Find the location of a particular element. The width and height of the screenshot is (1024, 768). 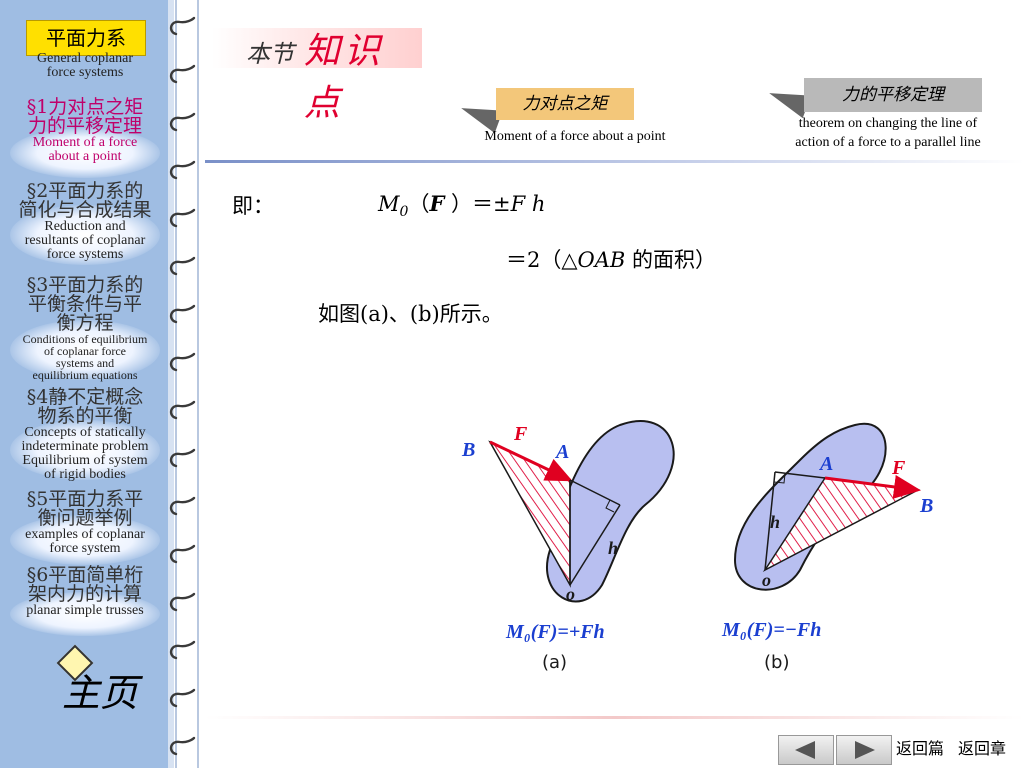

tab-en-label: theorem on changing the line of is located at coordinates (888, 123).